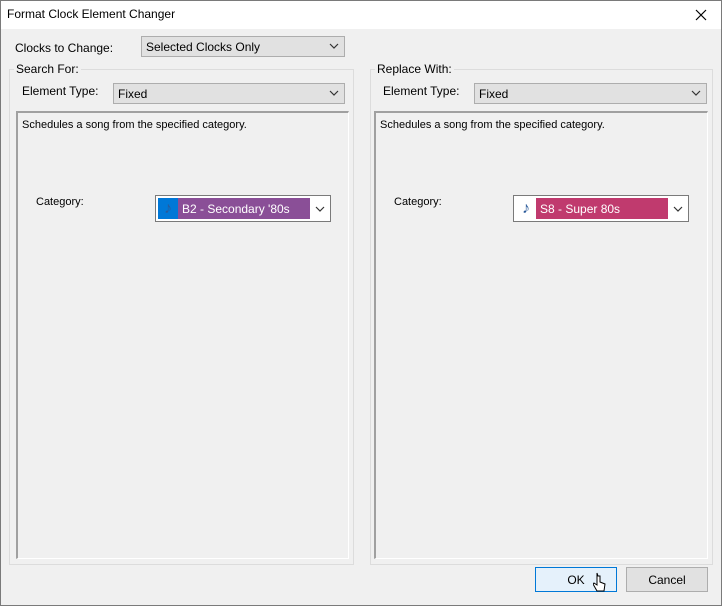 The height and width of the screenshot is (606, 722). What do you see at coordinates (47, 69) in the screenshot?
I see `search-for-legend: Search For:` at bounding box center [47, 69].